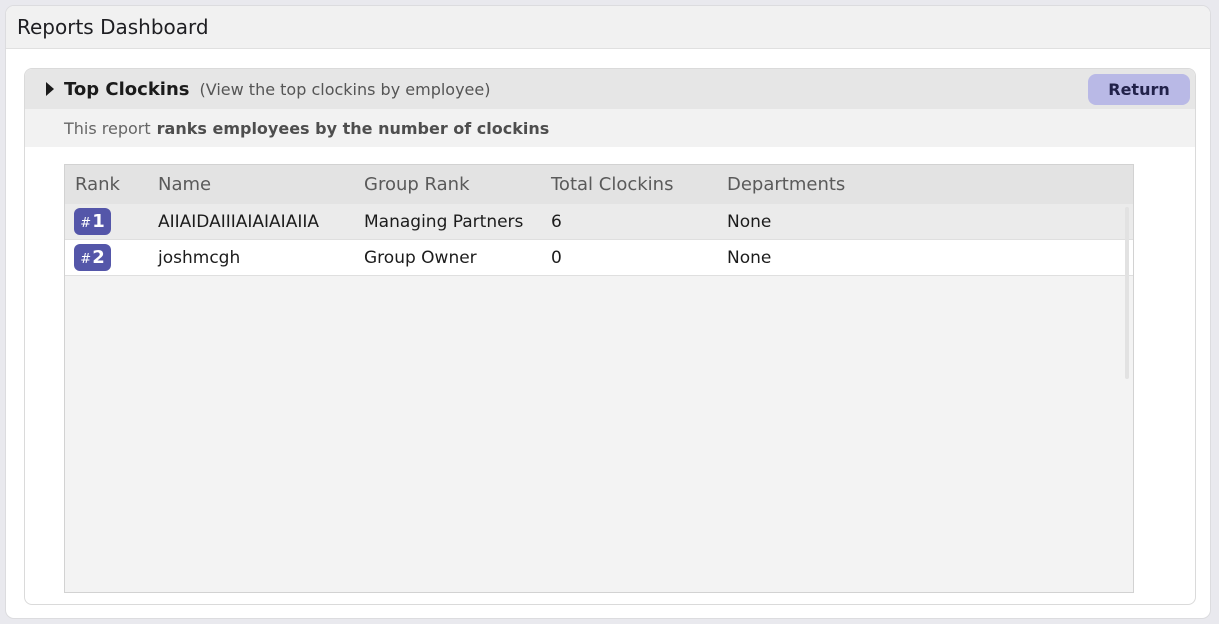 The height and width of the screenshot is (624, 1219). Describe the element at coordinates (1127, 293) in the screenshot. I see `table-scrollbar` at that location.